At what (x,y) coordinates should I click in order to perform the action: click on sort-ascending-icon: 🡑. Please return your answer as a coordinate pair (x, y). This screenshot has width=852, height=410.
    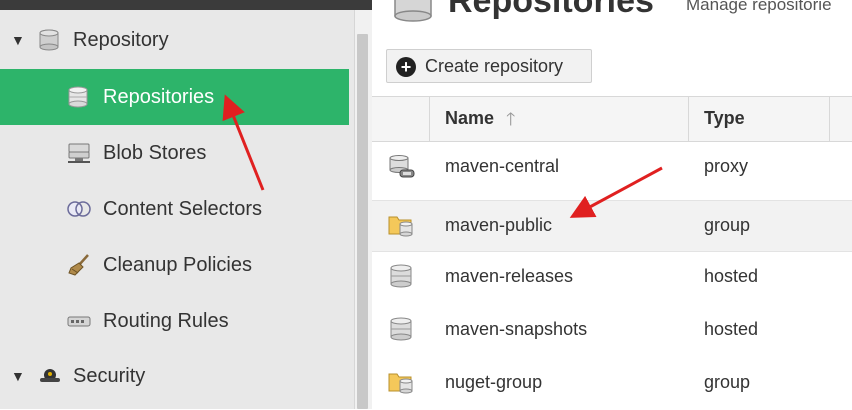
    Looking at the image, I should click on (510, 122).